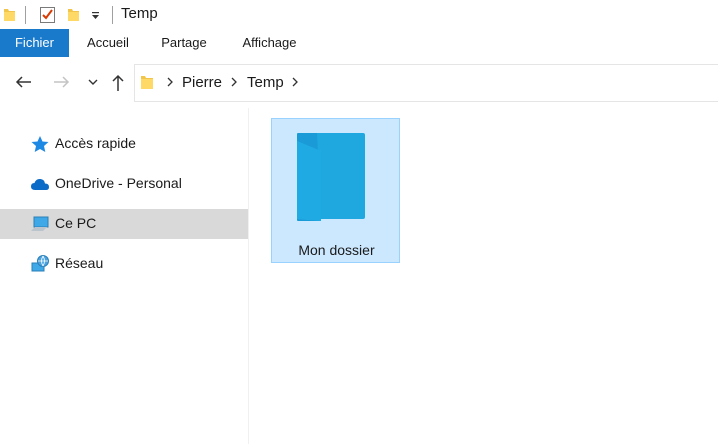 This screenshot has height=444, width=718. Describe the element at coordinates (73, 14) in the screenshot. I see `new-folder-icon` at that location.